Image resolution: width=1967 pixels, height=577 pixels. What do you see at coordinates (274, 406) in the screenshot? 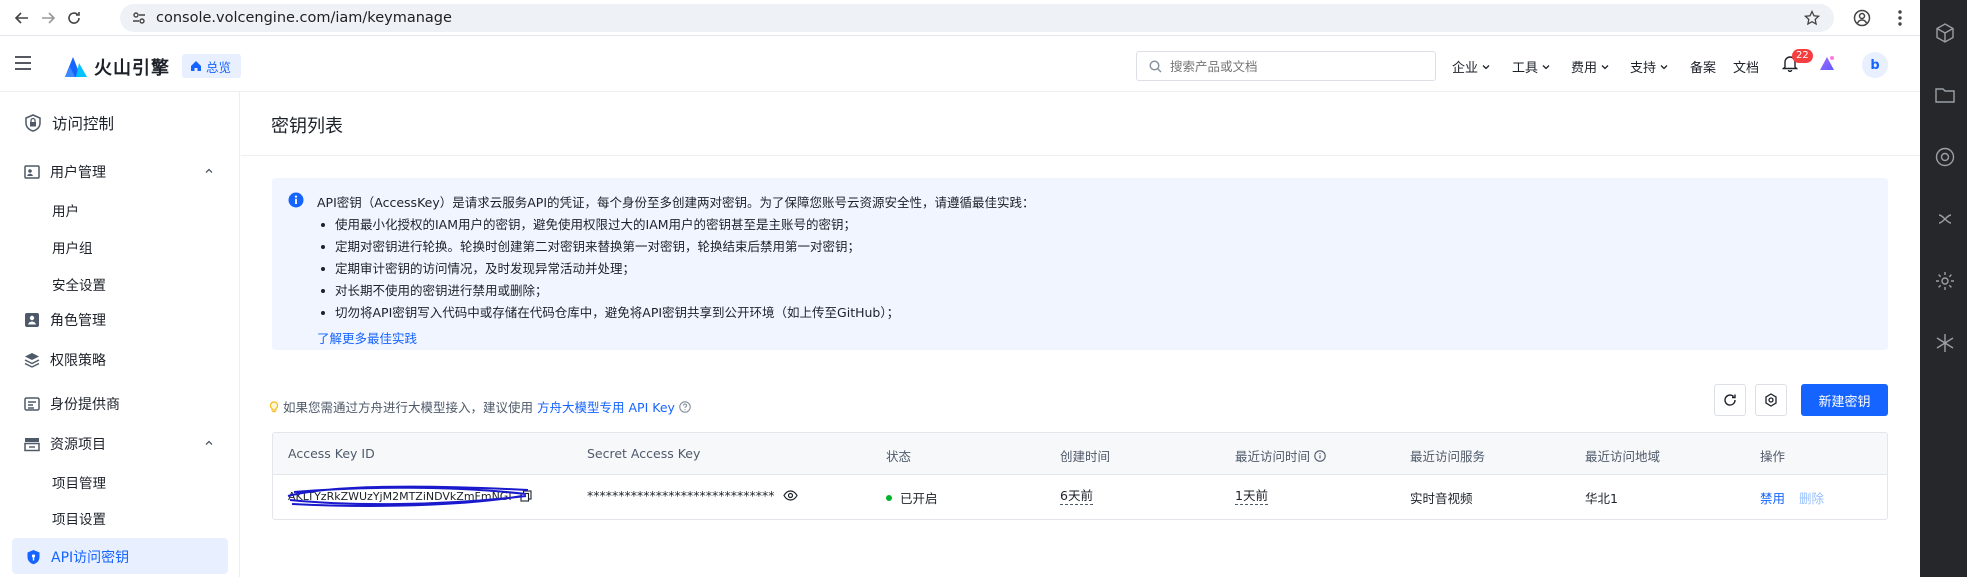
I see `lightbulb-icon` at bounding box center [274, 406].